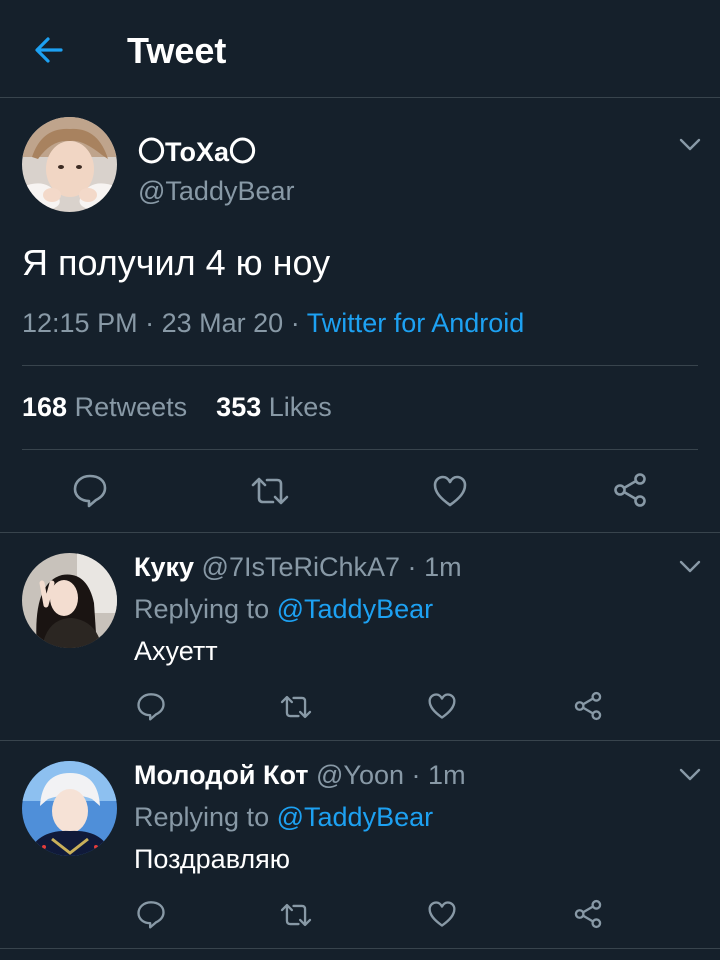 This screenshot has width=720, height=960. What do you see at coordinates (69, 164) in the screenshot?
I see `author-avatar` at bounding box center [69, 164].